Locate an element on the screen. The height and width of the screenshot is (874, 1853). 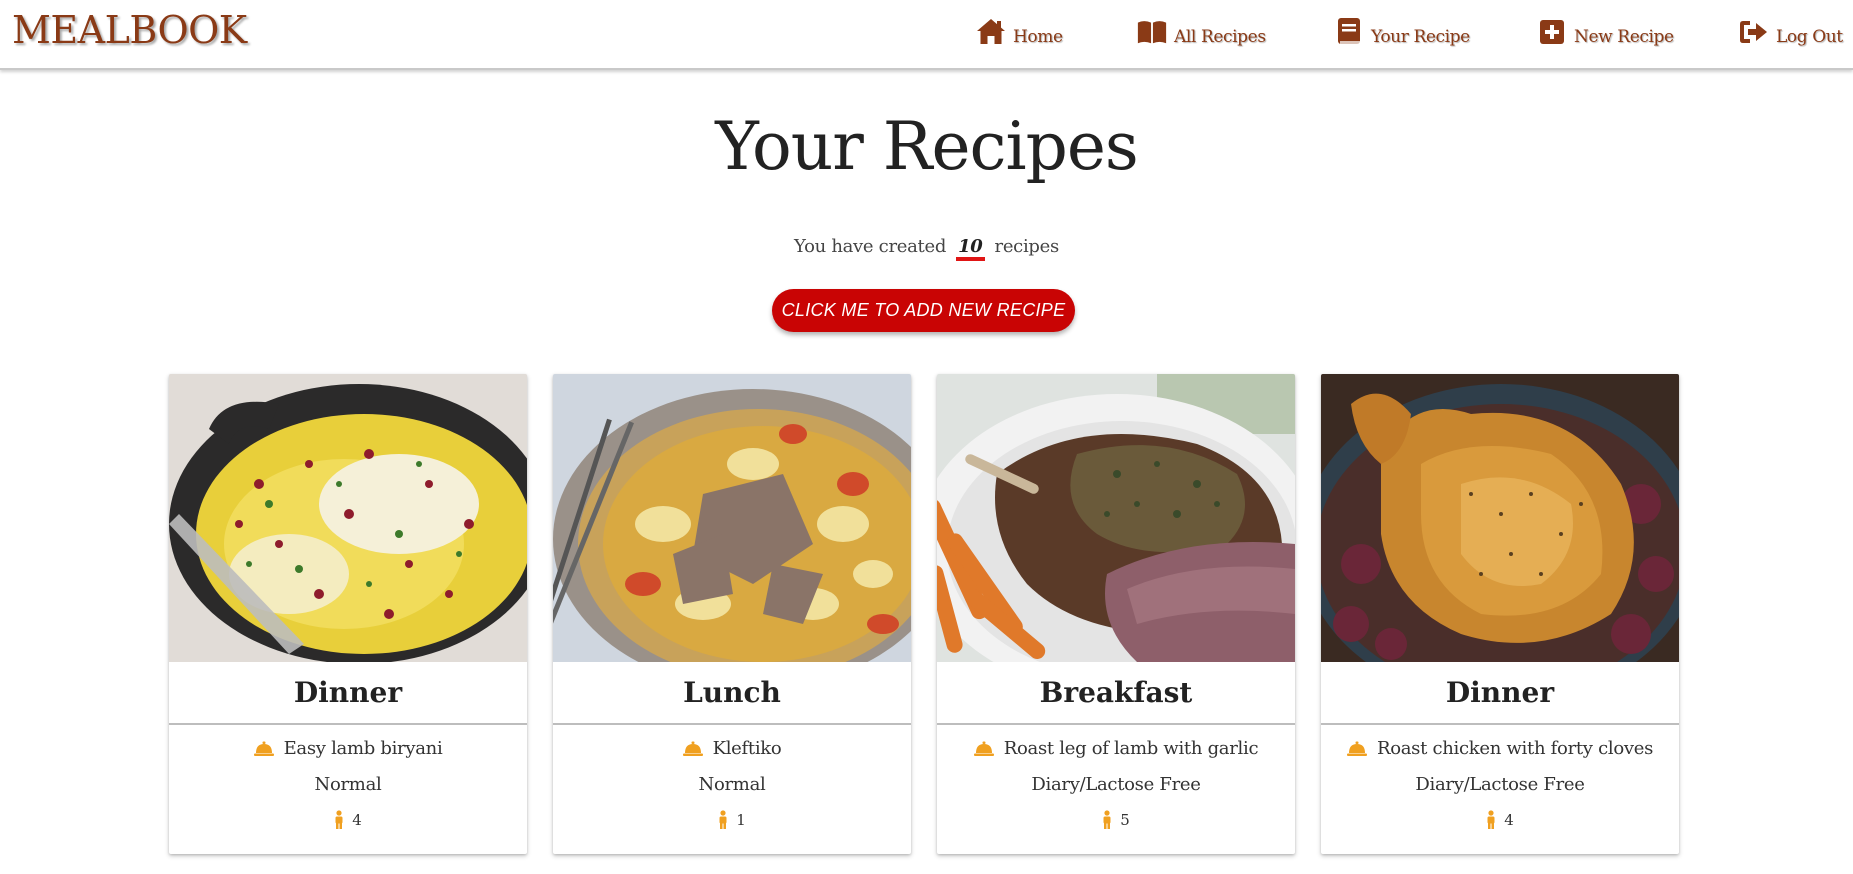
book-icon is located at coordinates (1349, 32).